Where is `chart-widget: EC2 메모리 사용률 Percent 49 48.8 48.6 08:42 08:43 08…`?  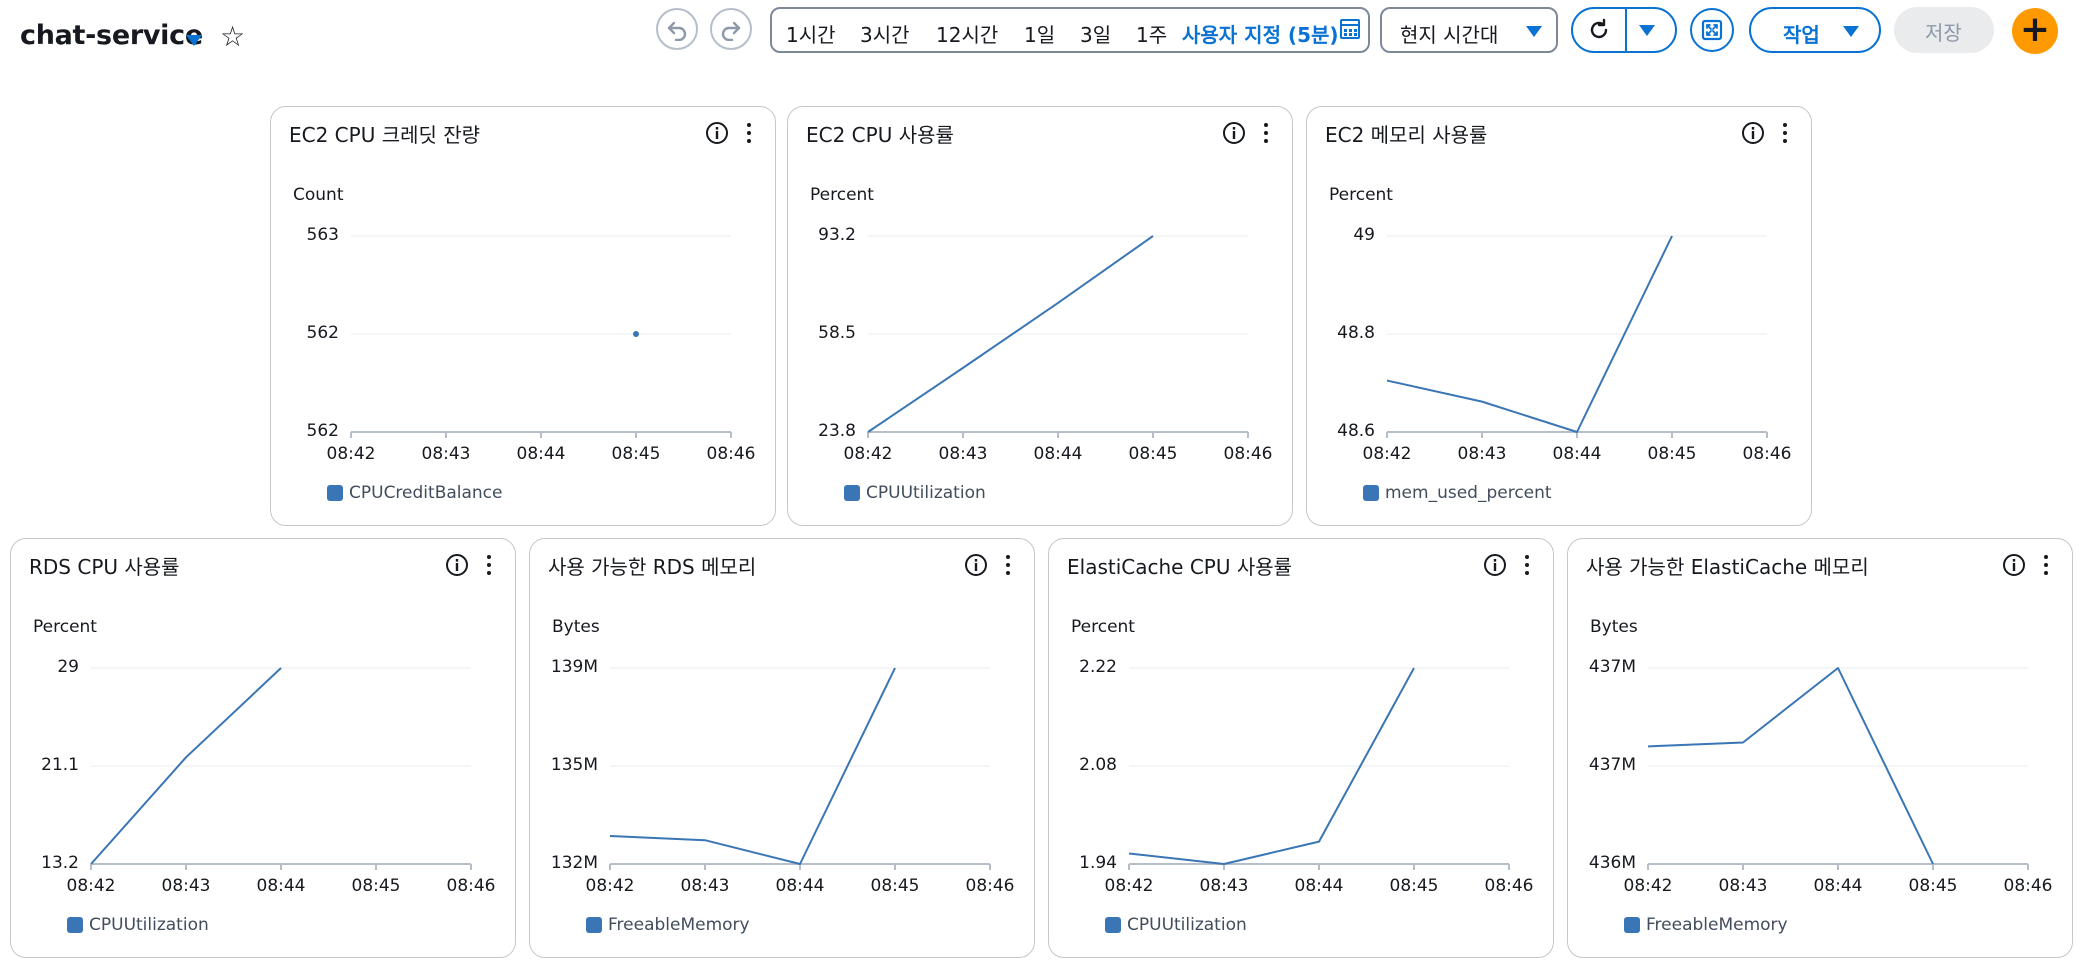 chart-widget: EC2 메모리 사용률 Percent 49 48.8 48.6 08:42 08:43 08… is located at coordinates (1559, 316).